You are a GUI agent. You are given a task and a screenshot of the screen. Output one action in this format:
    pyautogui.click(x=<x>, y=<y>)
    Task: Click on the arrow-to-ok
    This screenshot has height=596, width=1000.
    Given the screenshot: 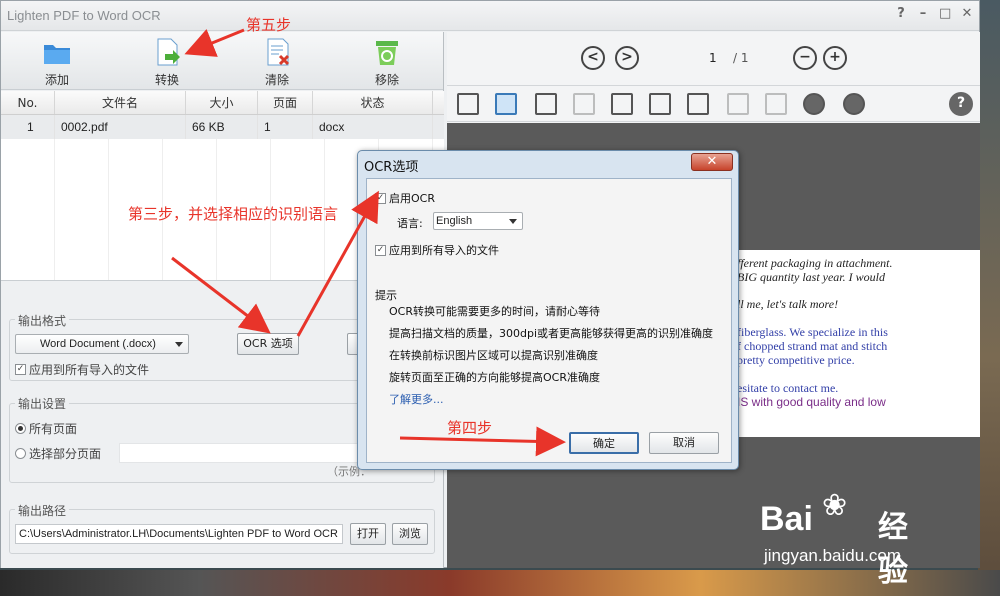 What is the action you would take?
    pyautogui.click(x=482, y=441)
    